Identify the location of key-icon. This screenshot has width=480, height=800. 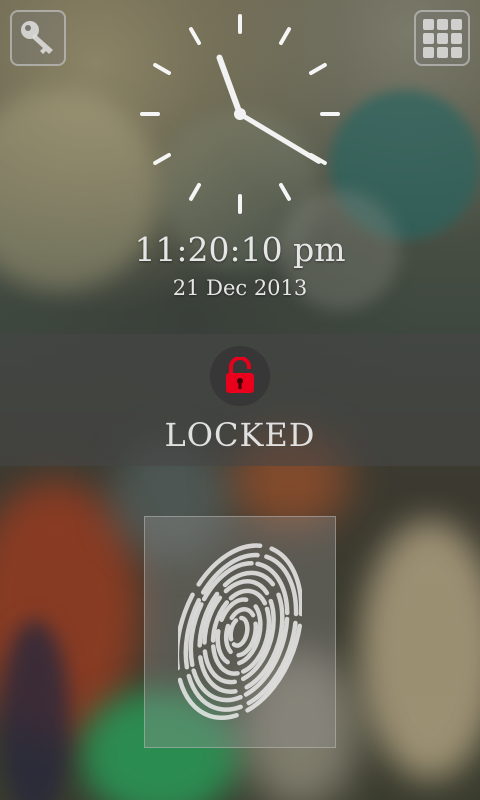
(37, 37).